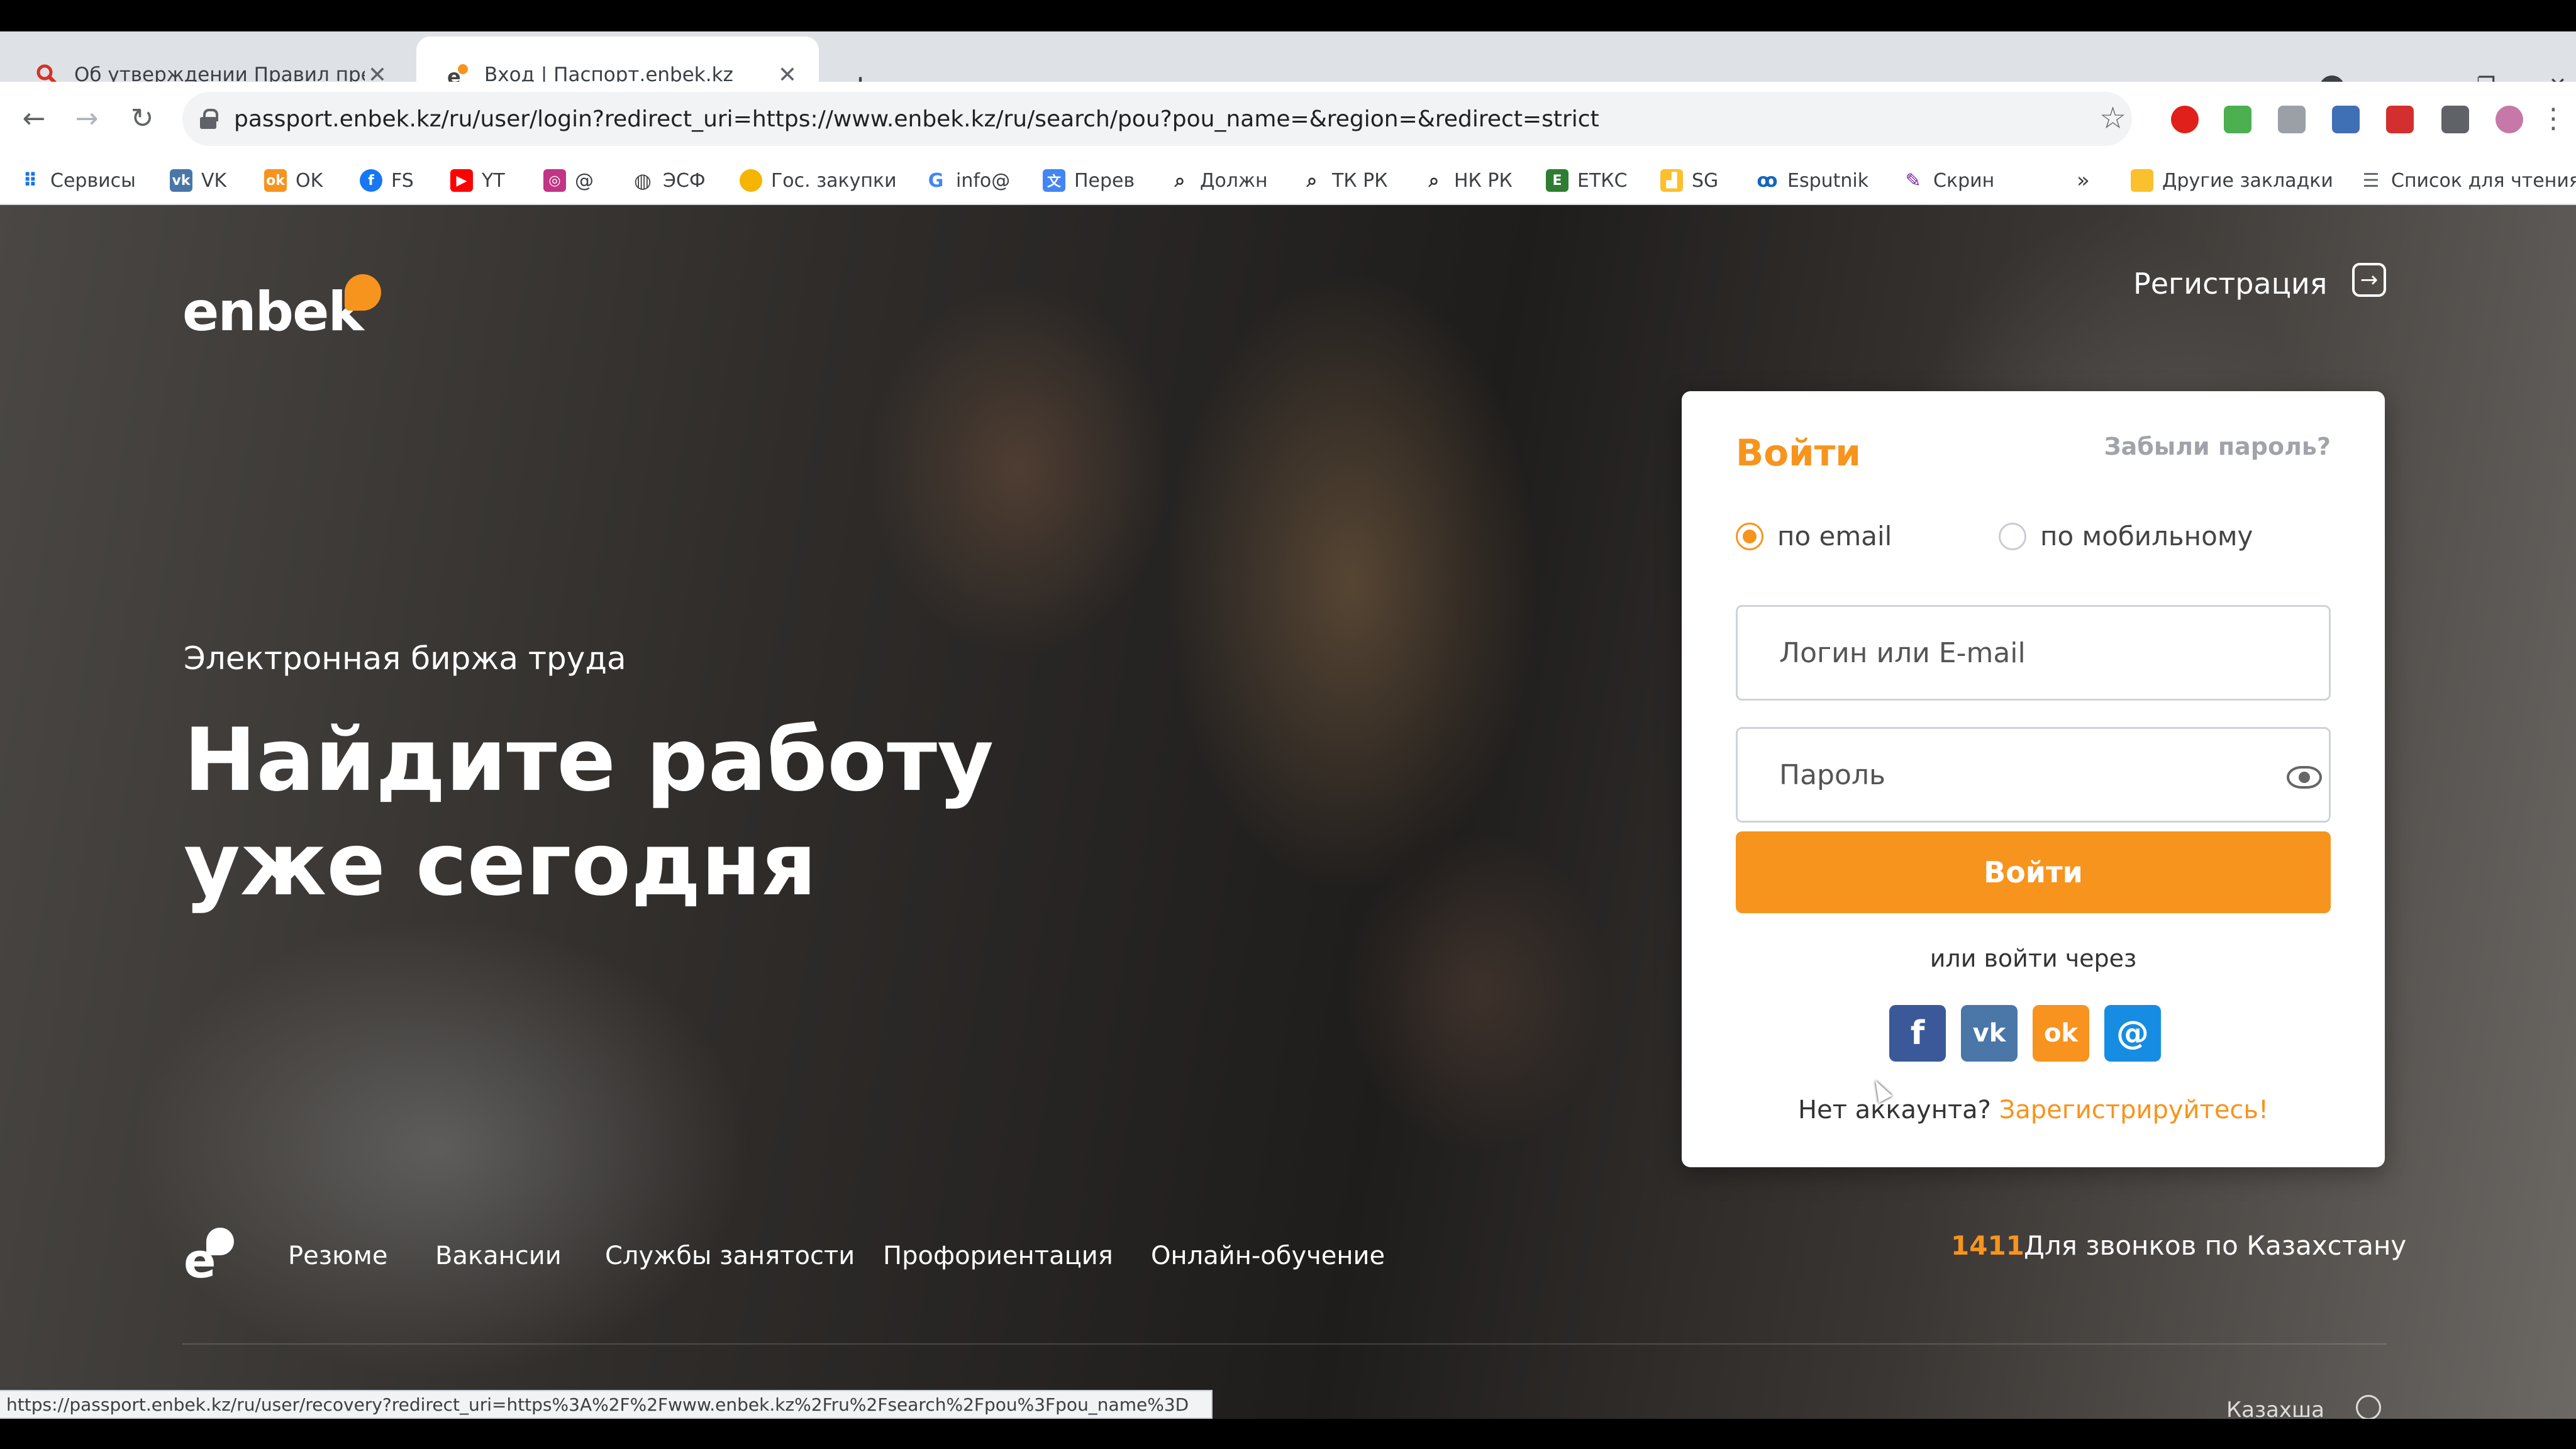  Describe the element at coordinates (655, 812) in the screenshot. I see `hero-title: Найдите работу уже сегодня` at that location.